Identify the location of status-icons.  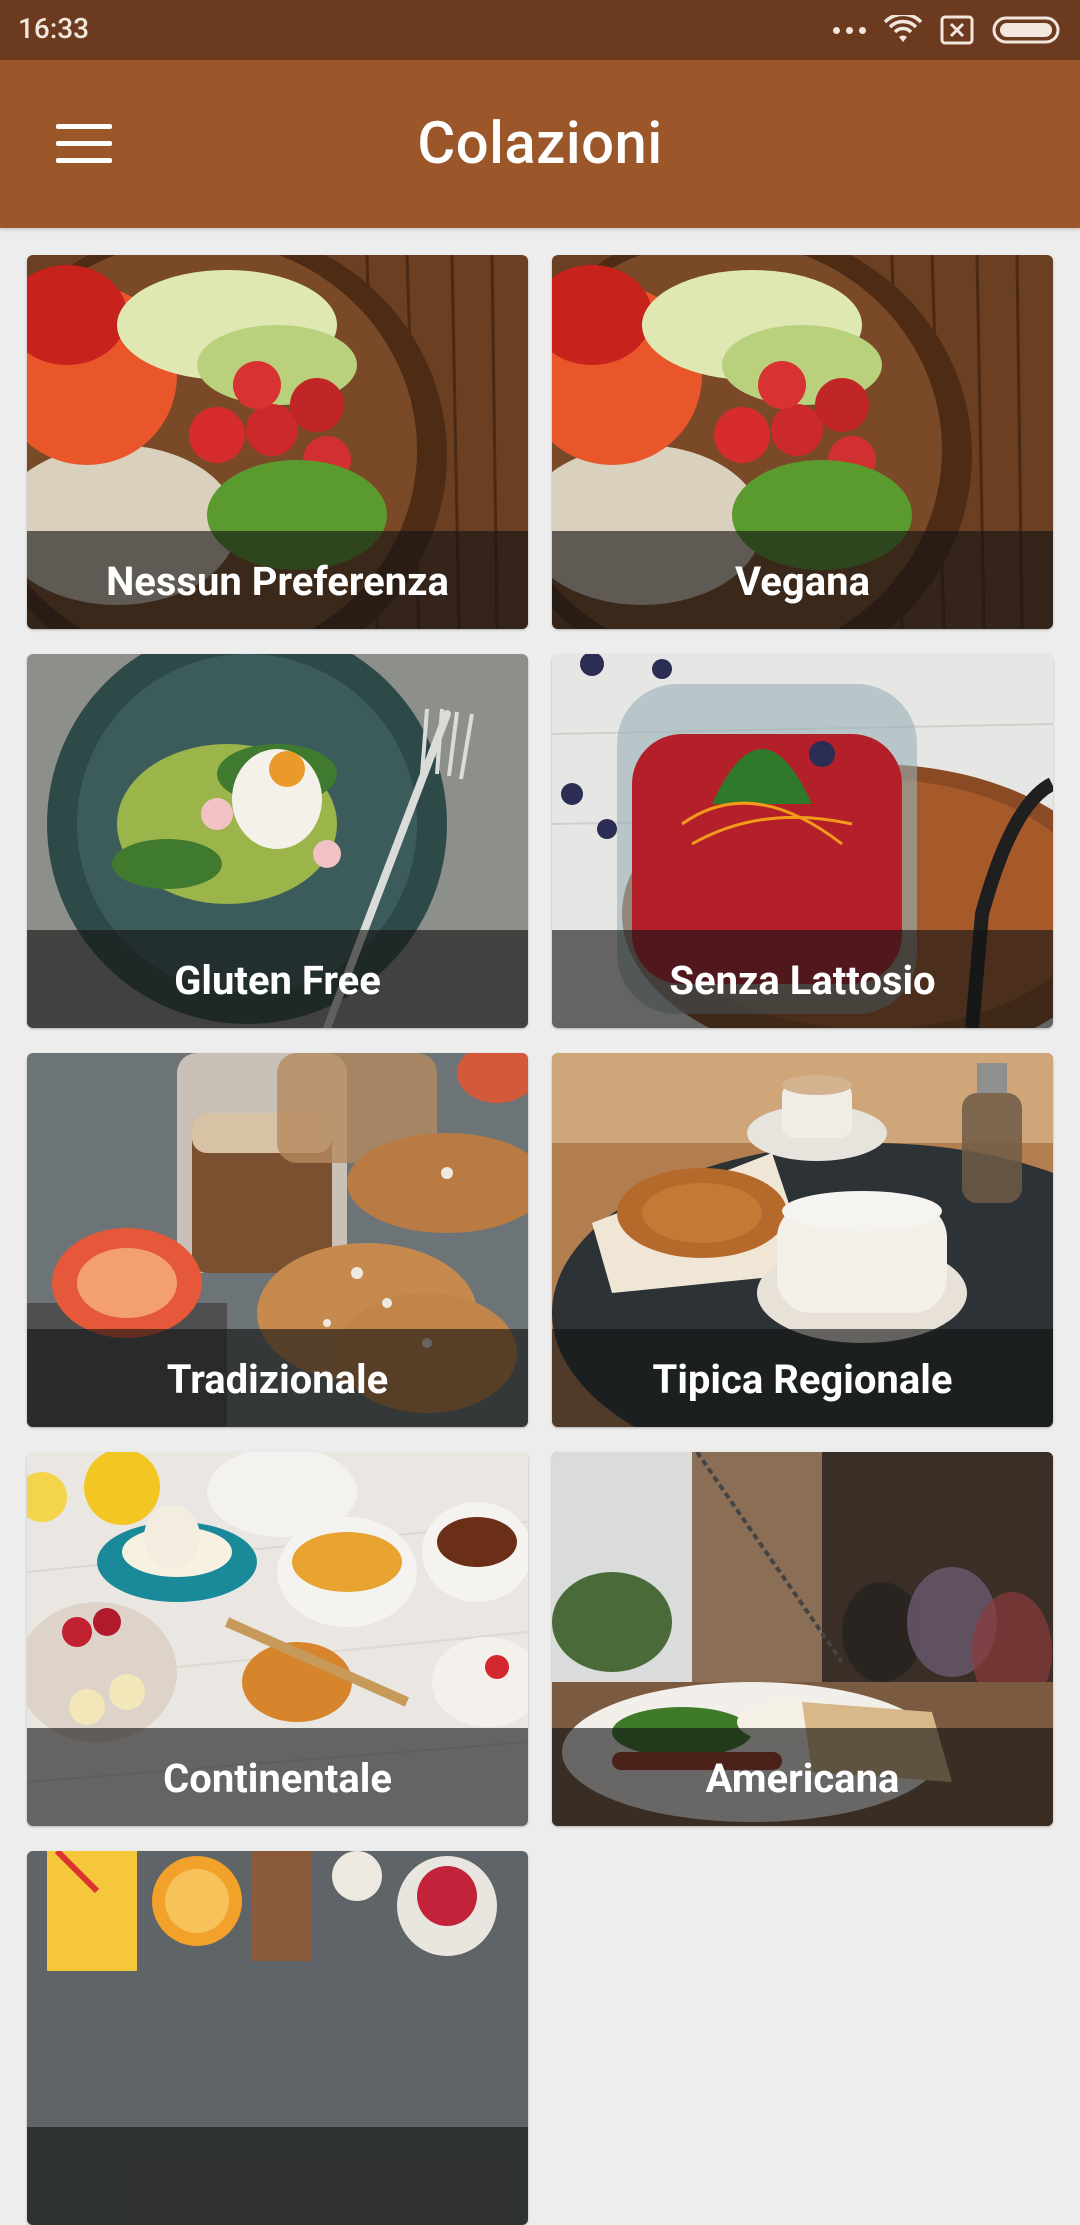
(948, 30).